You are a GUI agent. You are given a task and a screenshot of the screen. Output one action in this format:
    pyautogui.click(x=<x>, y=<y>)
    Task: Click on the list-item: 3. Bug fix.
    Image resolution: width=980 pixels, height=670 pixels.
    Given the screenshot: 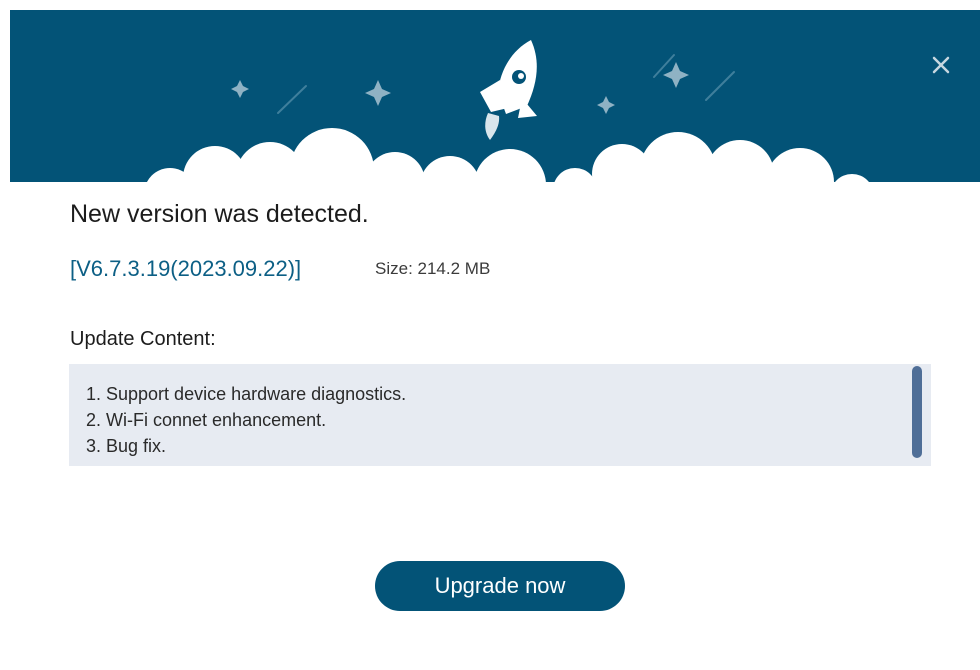 What is the action you would take?
    pyautogui.click(x=126, y=446)
    